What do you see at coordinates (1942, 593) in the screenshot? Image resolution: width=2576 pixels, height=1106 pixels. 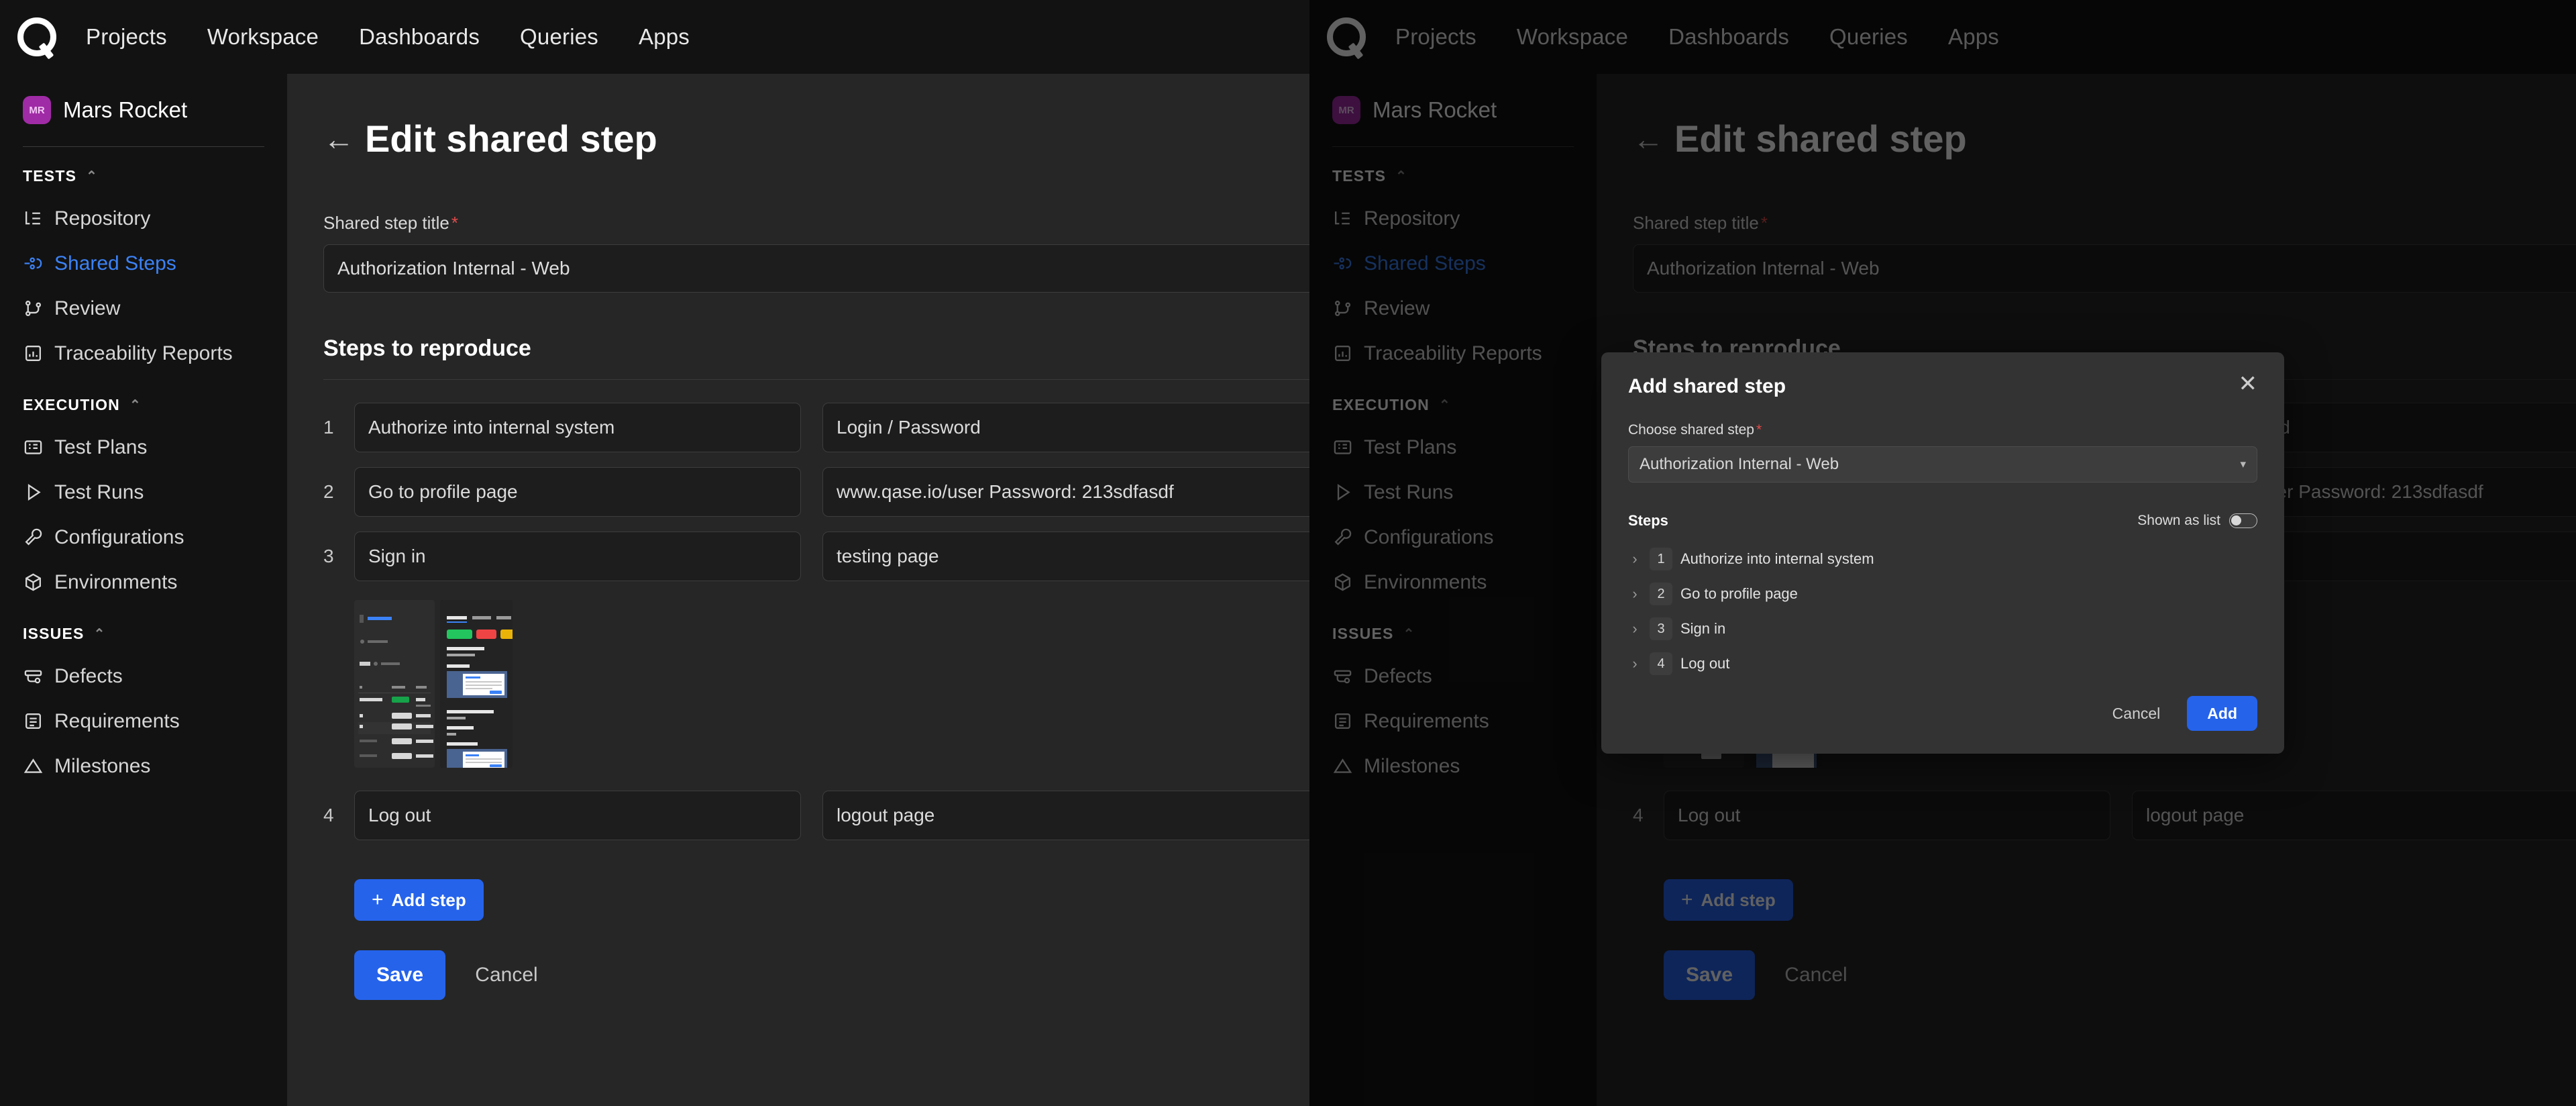 I see `list-item: › 2 Go to profile page` at bounding box center [1942, 593].